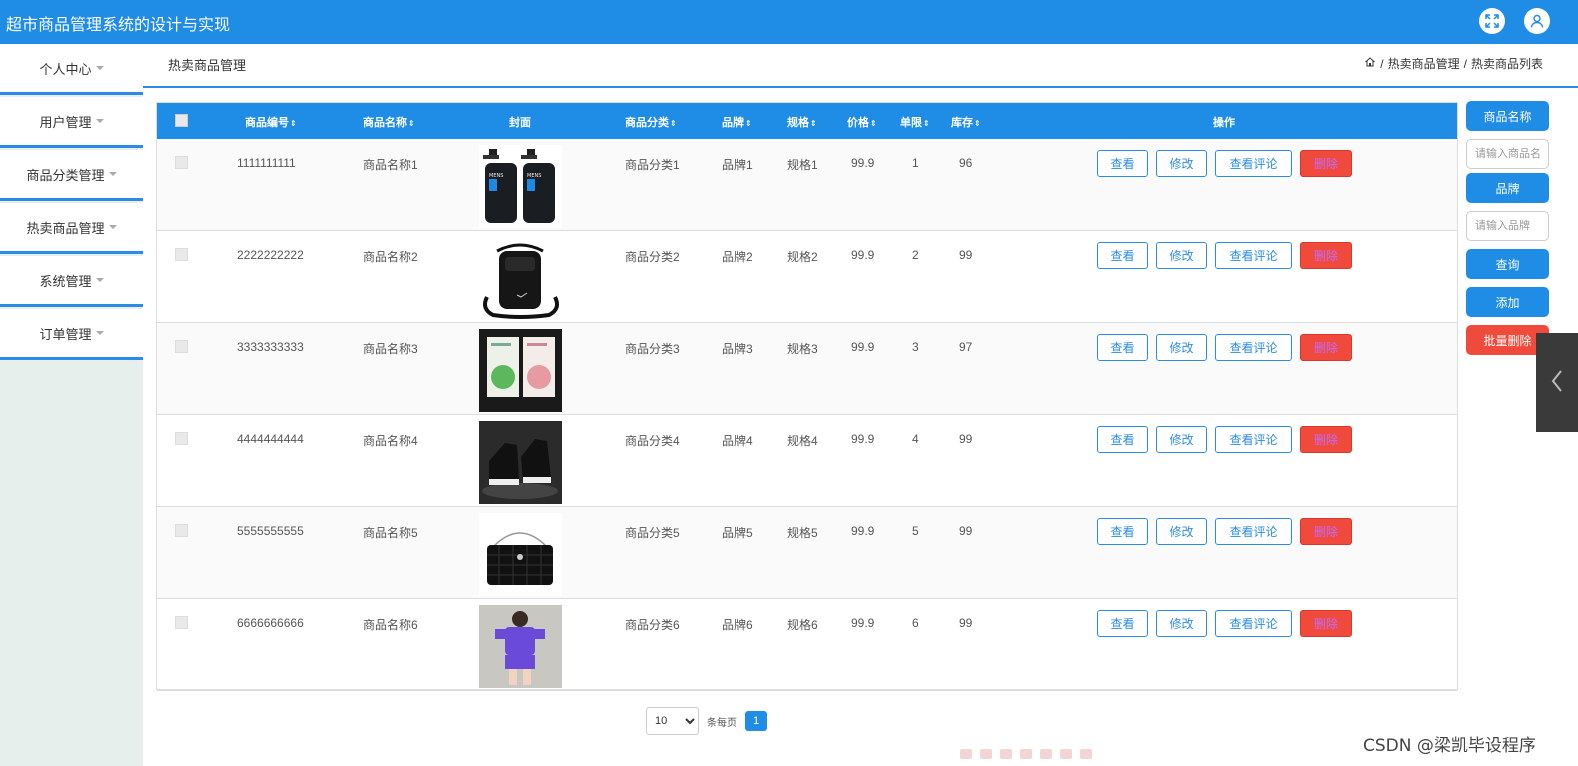 Image resolution: width=1578 pixels, height=766 pixels. What do you see at coordinates (1507, 154) in the screenshot?
I see `product-name-input` at bounding box center [1507, 154].